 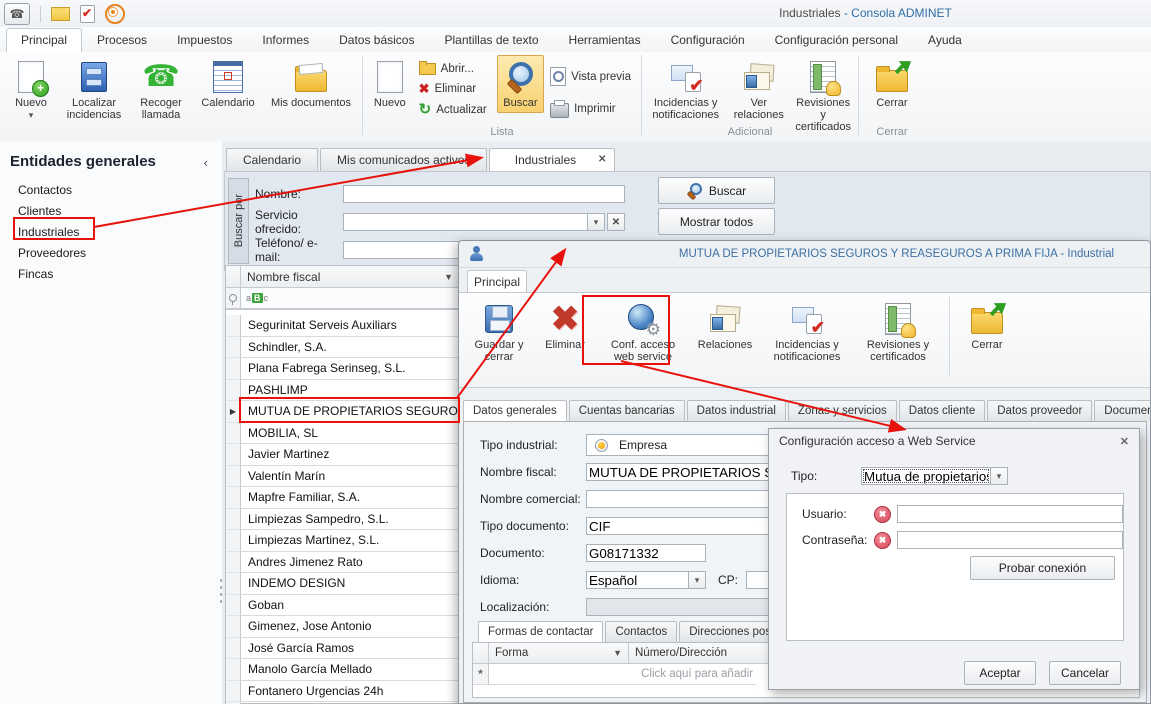 I want to click on calendario-button: Calendario, so click(x=228, y=84).